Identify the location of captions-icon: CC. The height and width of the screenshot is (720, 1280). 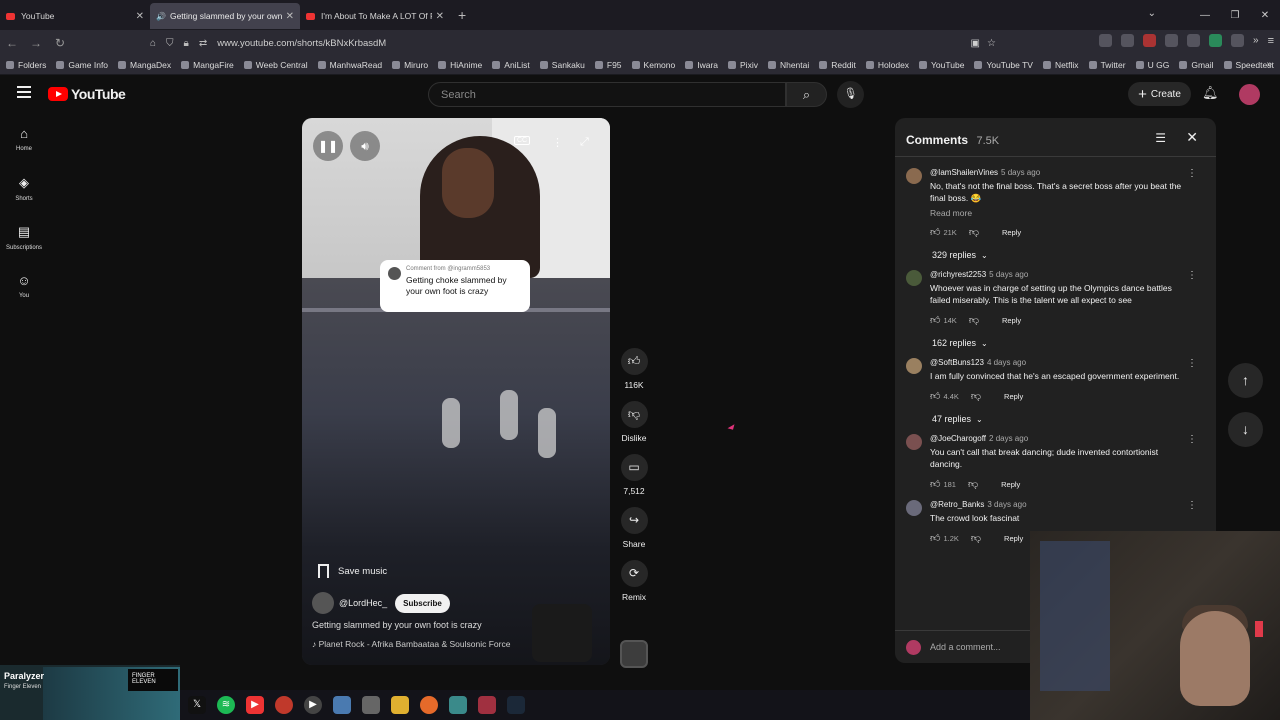
(522, 140).